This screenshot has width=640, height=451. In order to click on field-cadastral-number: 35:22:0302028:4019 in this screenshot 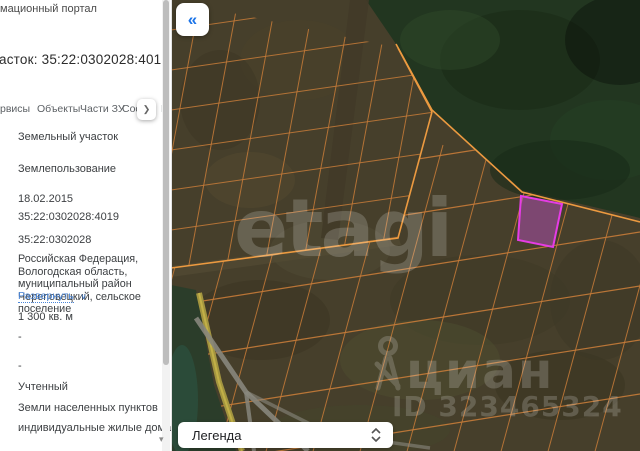, I will do `click(68, 217)`.